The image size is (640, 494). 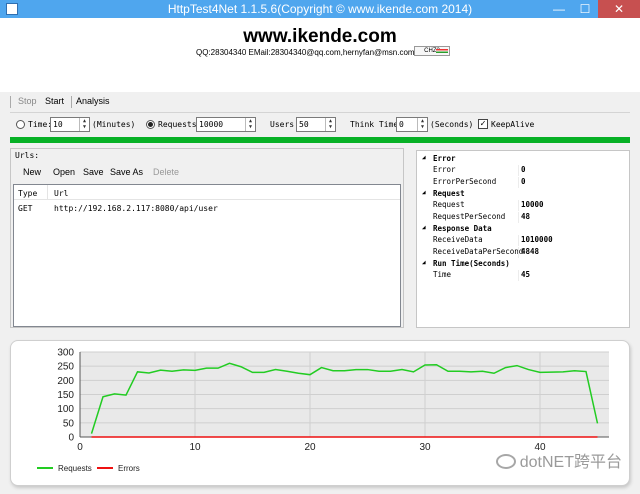 I want to click on site-title: www.ikende.com, so click(x=320, y=36).